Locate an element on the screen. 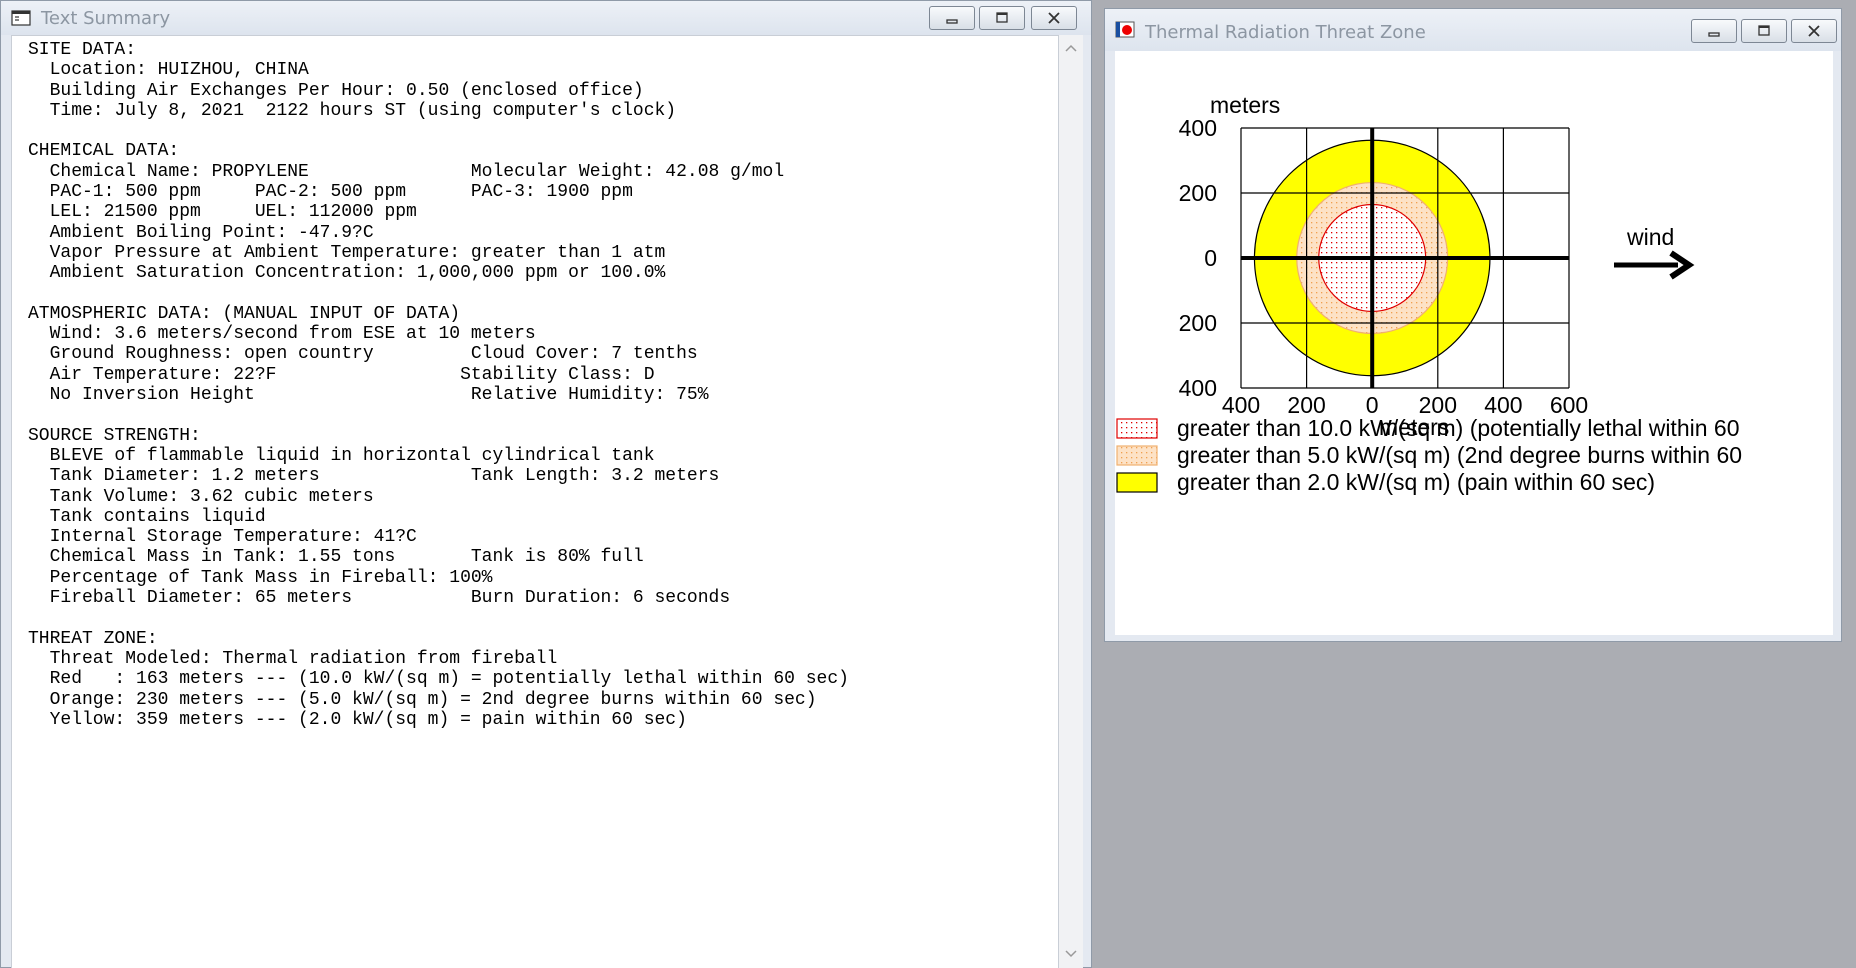 The width and height of the screenshot is (1856, 968). summary-line: Air Temperature: 22?F Stability Class: D is located at coordinates (341, 374).